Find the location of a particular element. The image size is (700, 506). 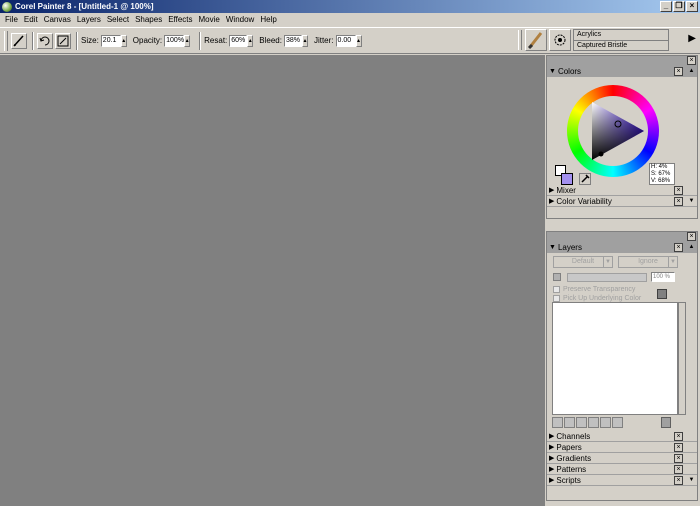

size-label: Size: is located at coordinates (90, 40).